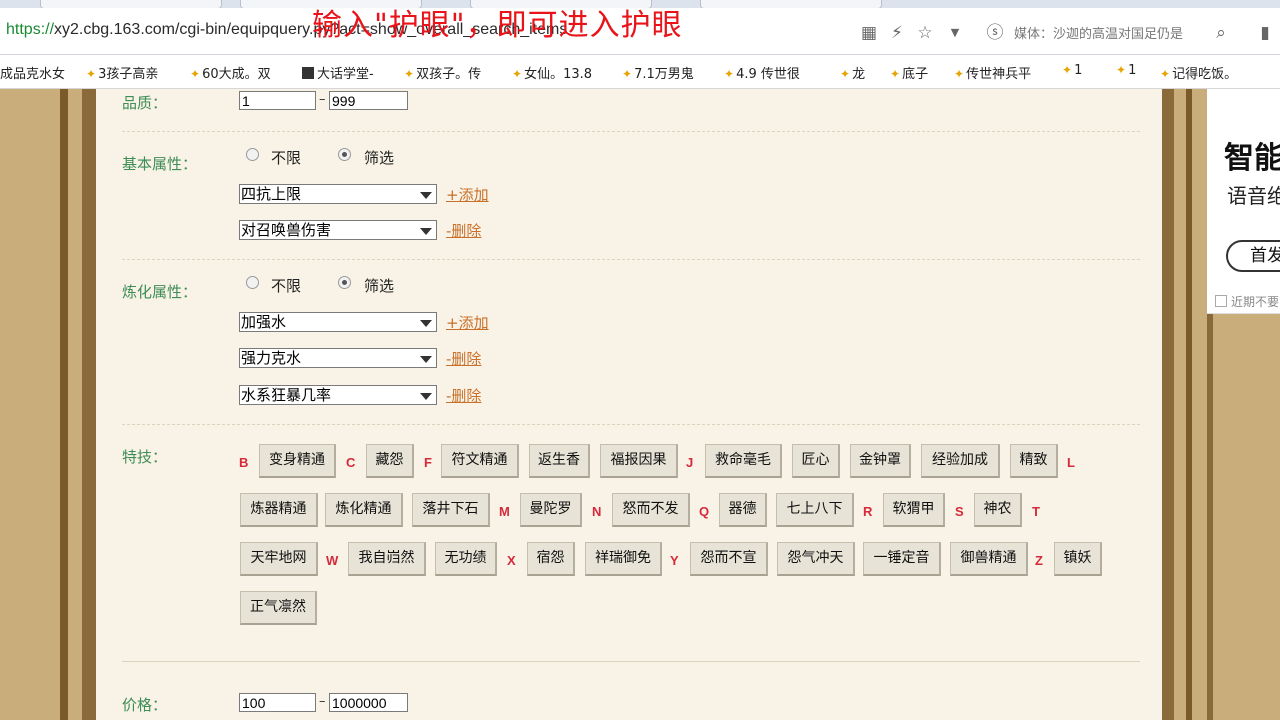 Image resolution: width=1280 pixels, height=720 pixels. I want to click on skill-button: 返生香, so click(559, 461).